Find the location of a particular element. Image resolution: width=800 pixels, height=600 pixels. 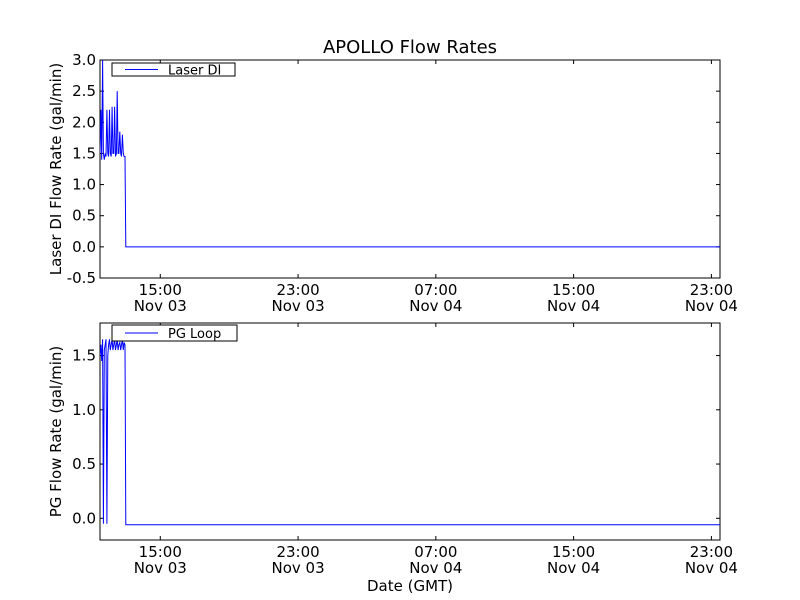

y-tick-label: 3.0 is located at coordinates (84, 60).